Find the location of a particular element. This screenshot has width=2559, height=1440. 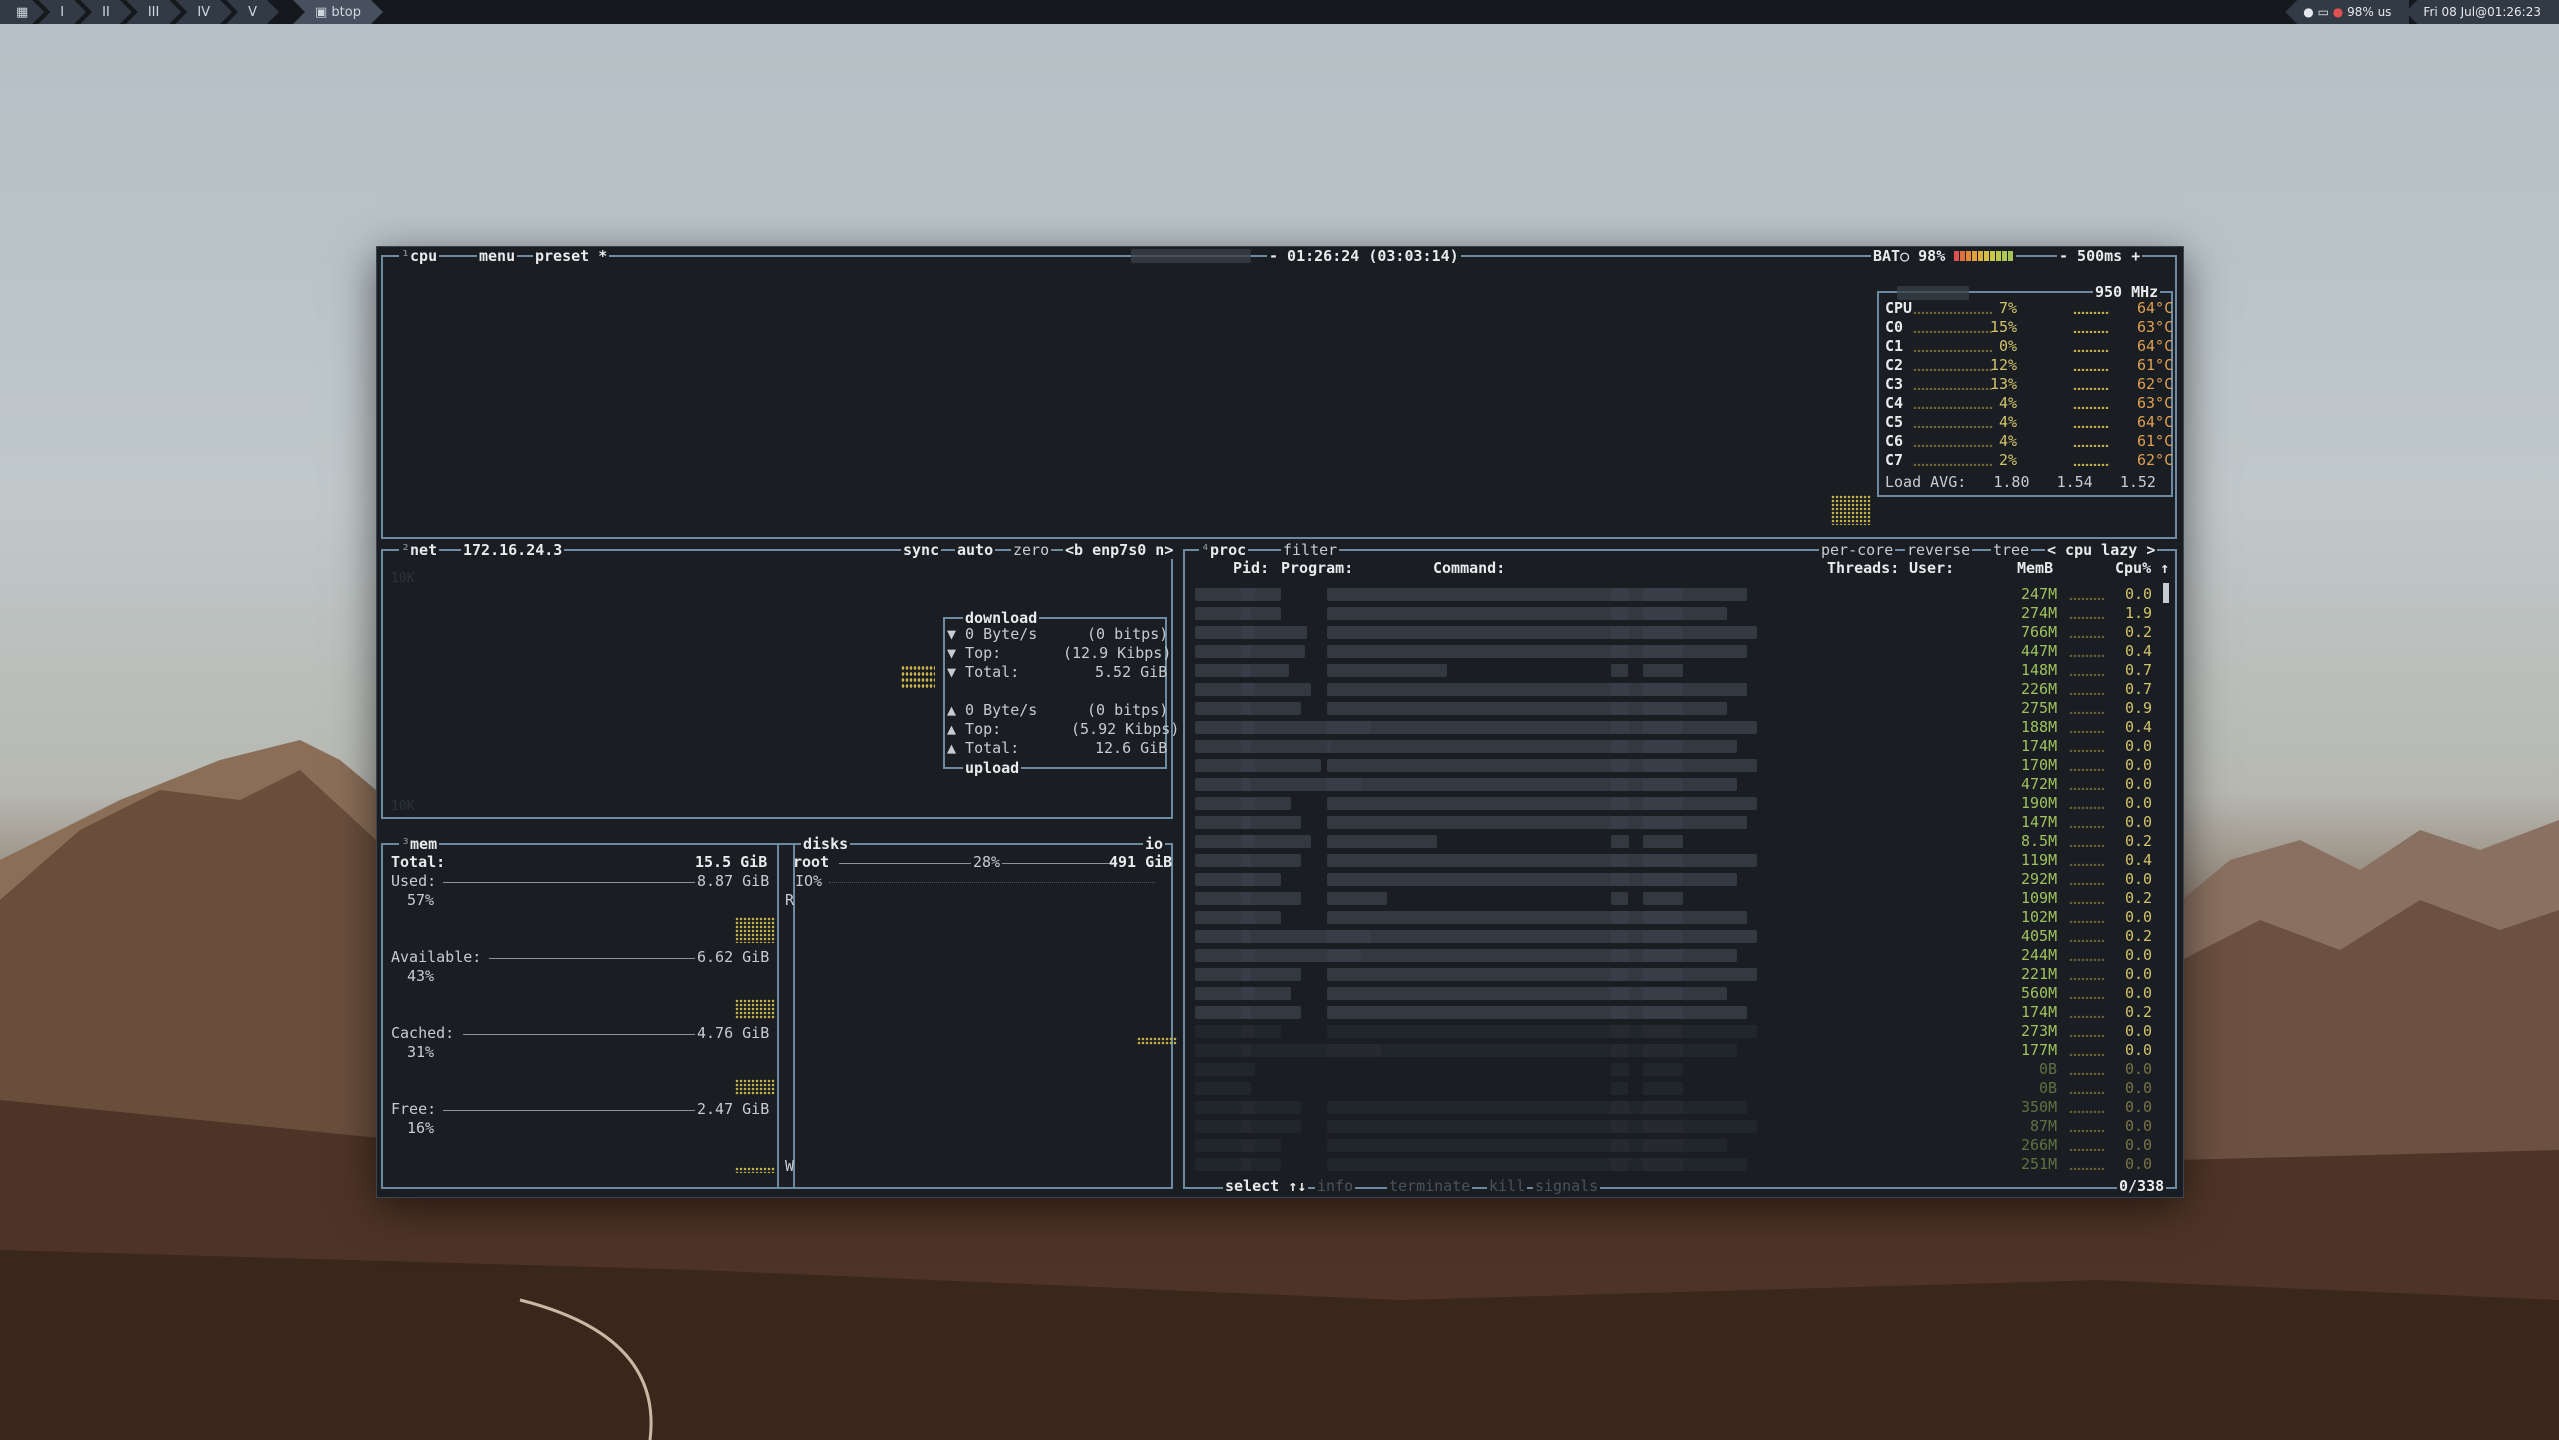

signals-button: signals is located at coordinates (1567, 1186).